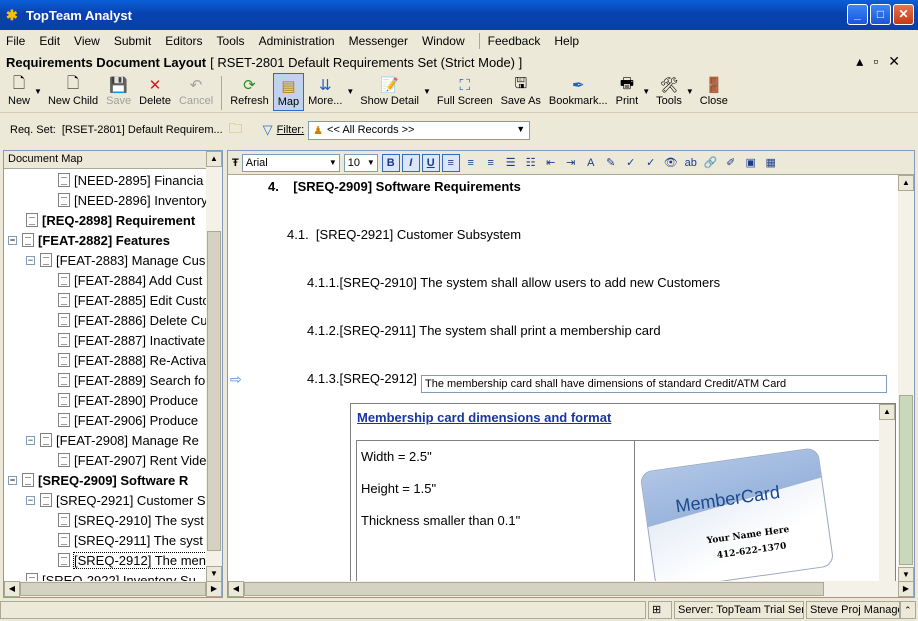 The height and width of the screenshot is (621, 918). I want to click on requirement-row: 4.1.3.[SREQ-2912], so click(362, 378).